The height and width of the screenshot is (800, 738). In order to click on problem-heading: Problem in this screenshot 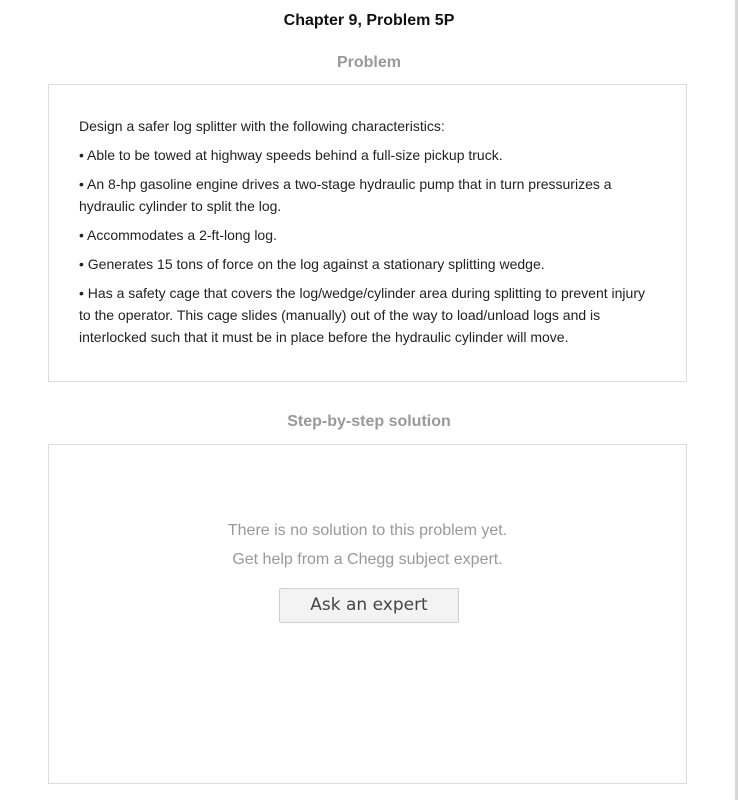, I will do `click(368, 62)`.